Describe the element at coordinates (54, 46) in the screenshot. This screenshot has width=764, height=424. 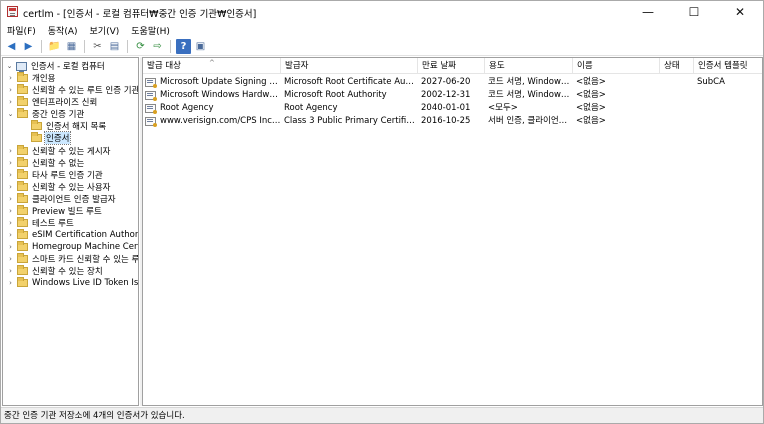
I see `up-folder-icon: 📁` at that location.